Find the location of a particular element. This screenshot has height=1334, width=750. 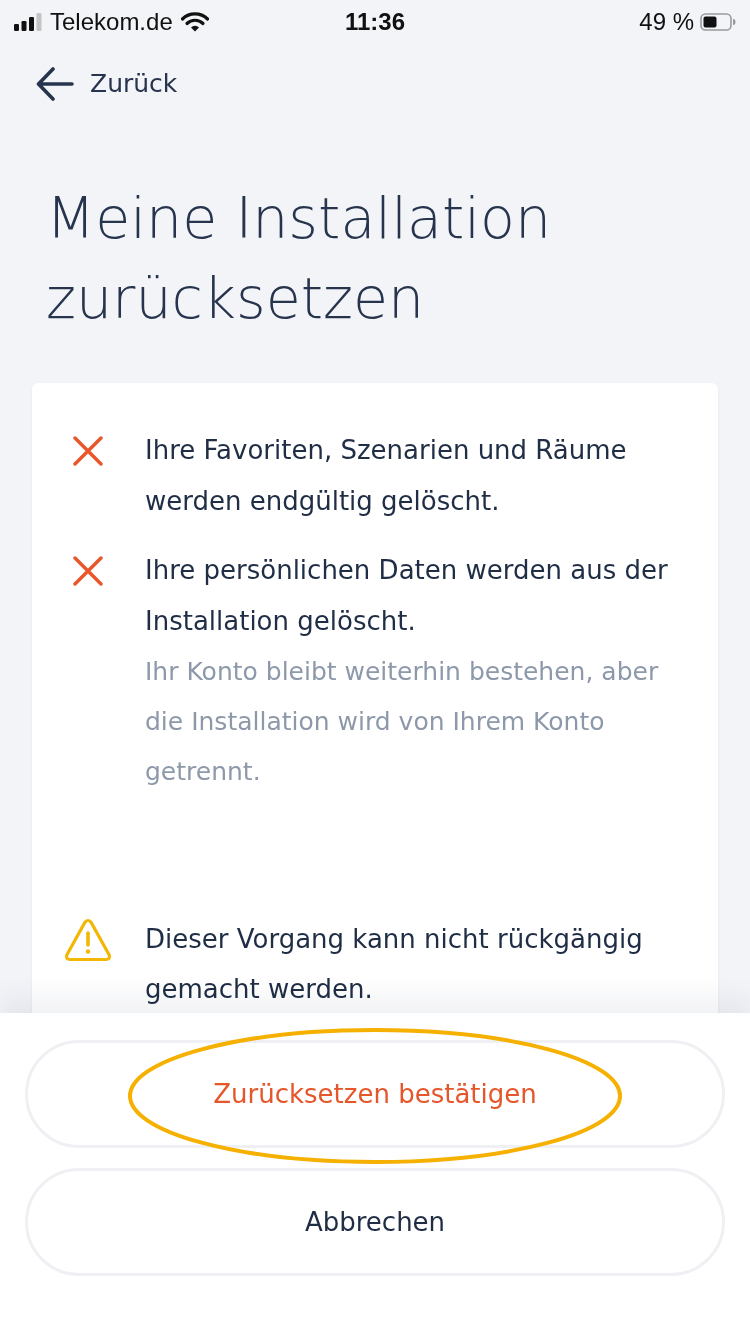

signal-icon is located at coordinates (28, 22).